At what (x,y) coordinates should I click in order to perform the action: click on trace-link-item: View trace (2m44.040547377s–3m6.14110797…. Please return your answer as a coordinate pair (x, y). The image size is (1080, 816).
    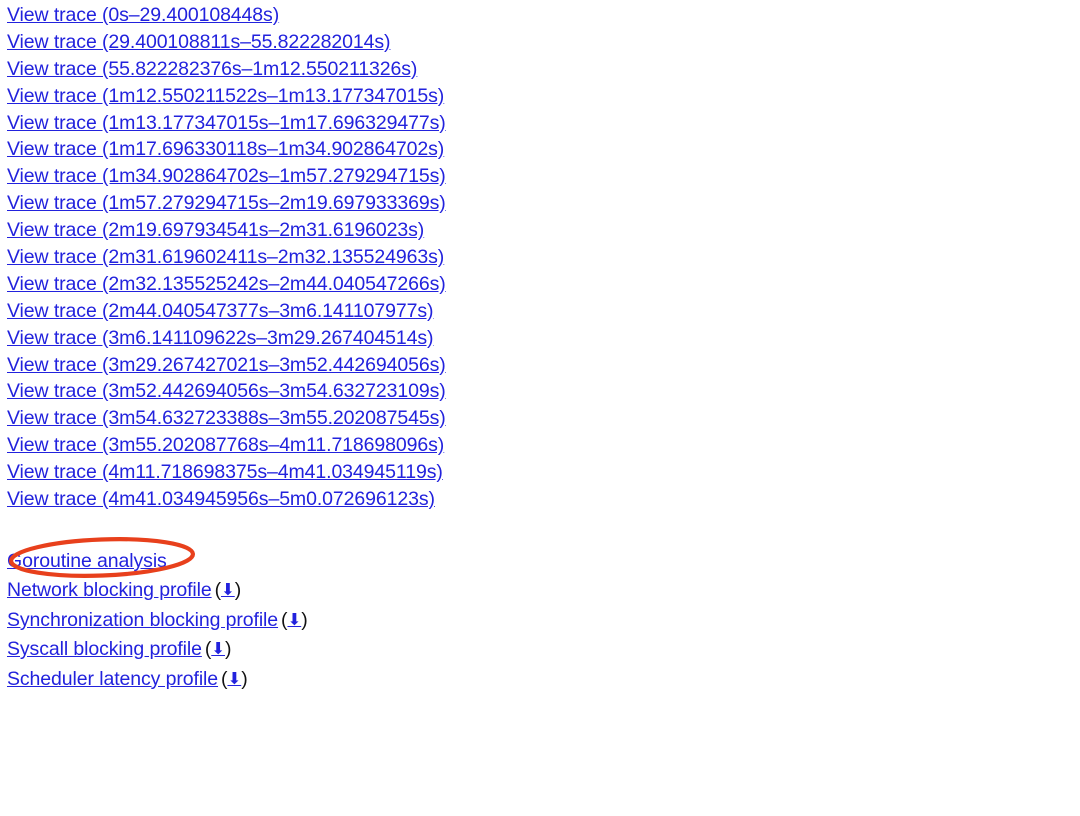
    Looking at the image, I should click on (226, 311).